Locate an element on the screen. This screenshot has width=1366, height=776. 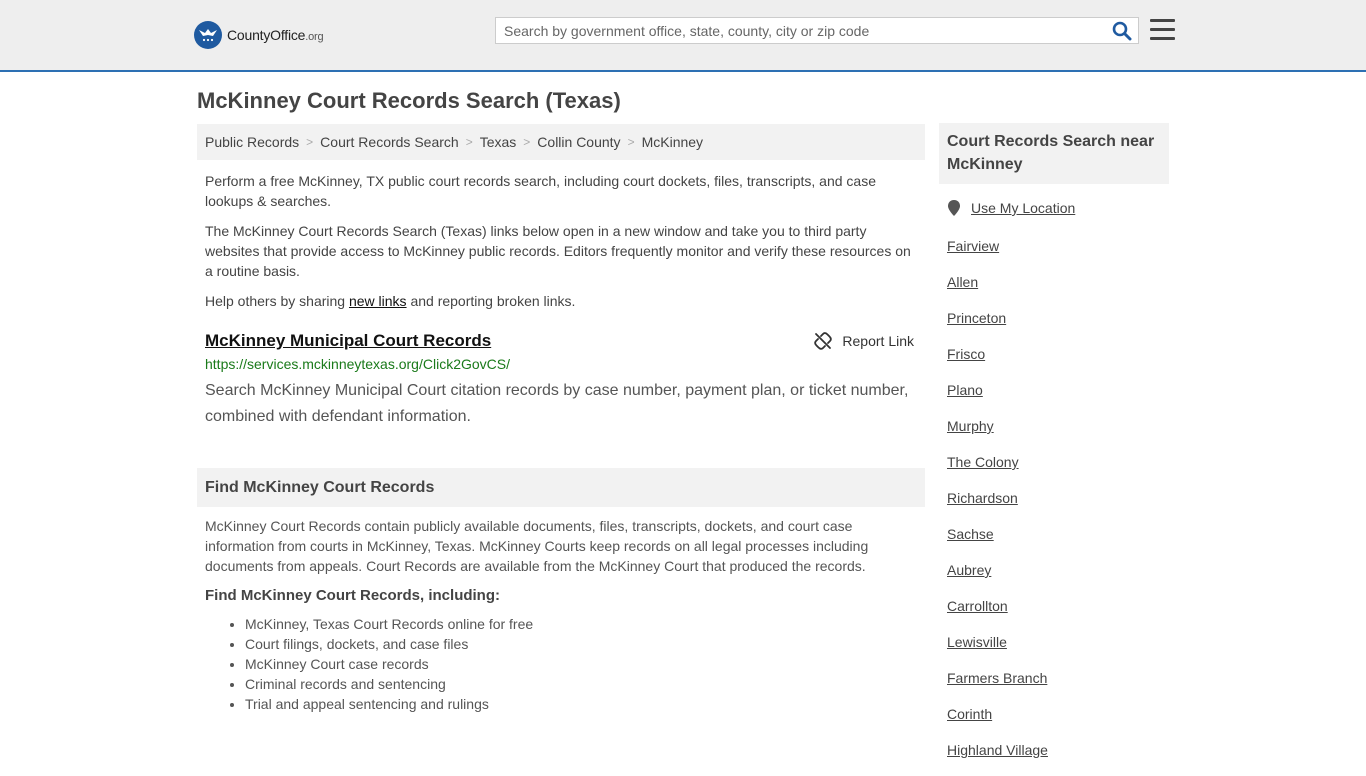
logo-suffix: .org is located at coordinates (314, 37).